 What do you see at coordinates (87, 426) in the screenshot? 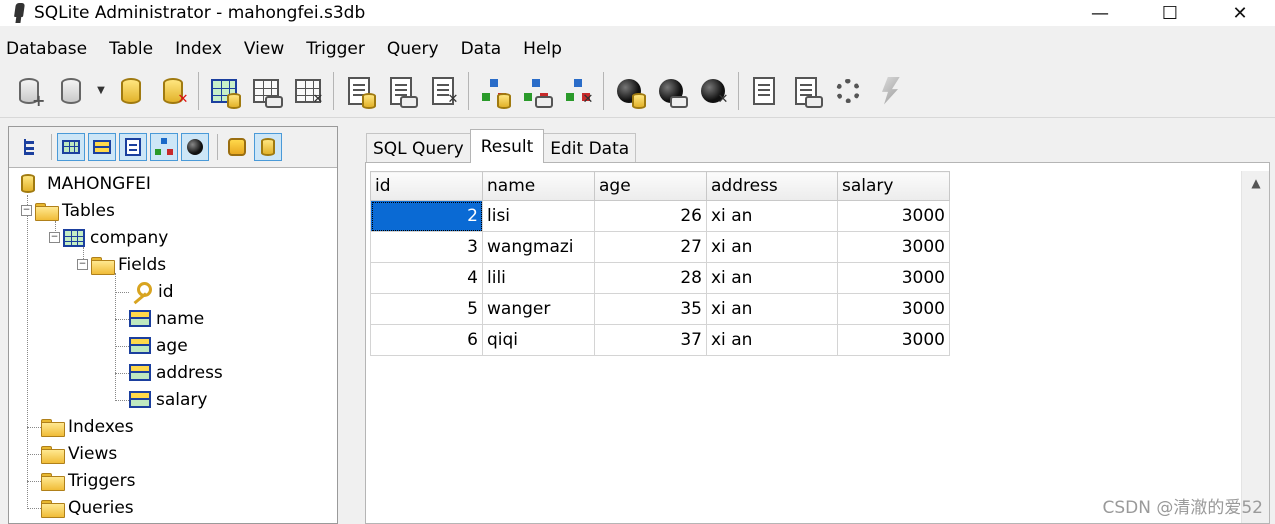
I see `tree-node-indexes: Indexes` at bounding box center [87, 426].